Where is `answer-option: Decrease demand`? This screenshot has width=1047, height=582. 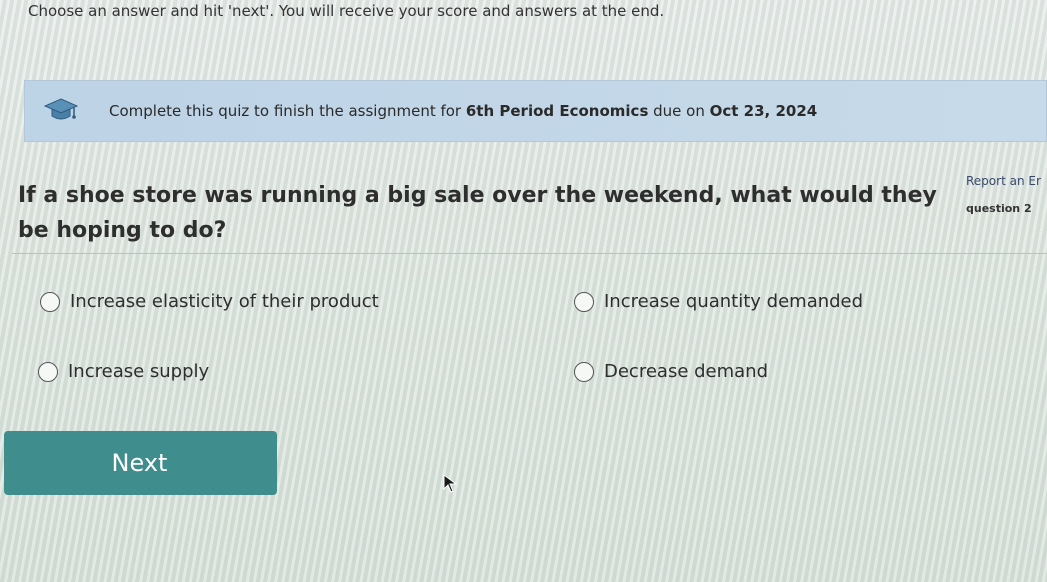
answer-option: Decrease demand is located at coordinates (671, 371).